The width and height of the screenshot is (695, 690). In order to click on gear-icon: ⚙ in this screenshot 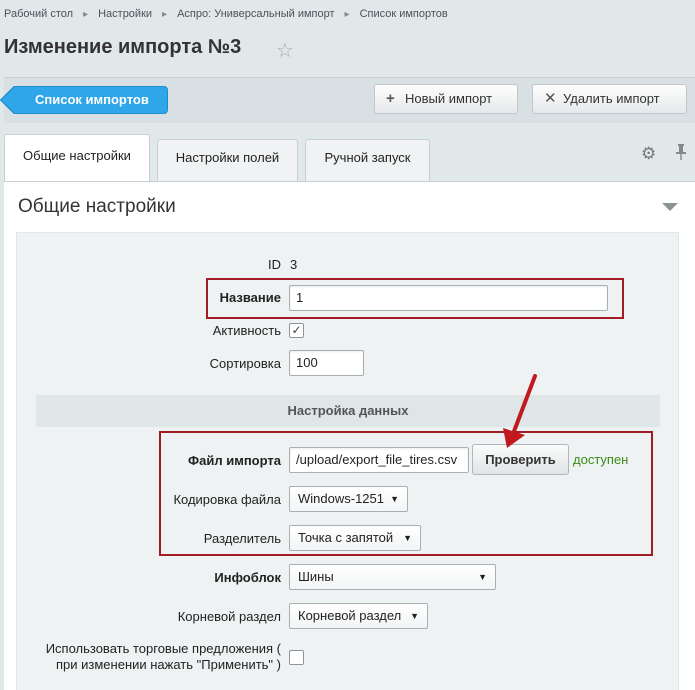, I will do `click(648, 154)`.